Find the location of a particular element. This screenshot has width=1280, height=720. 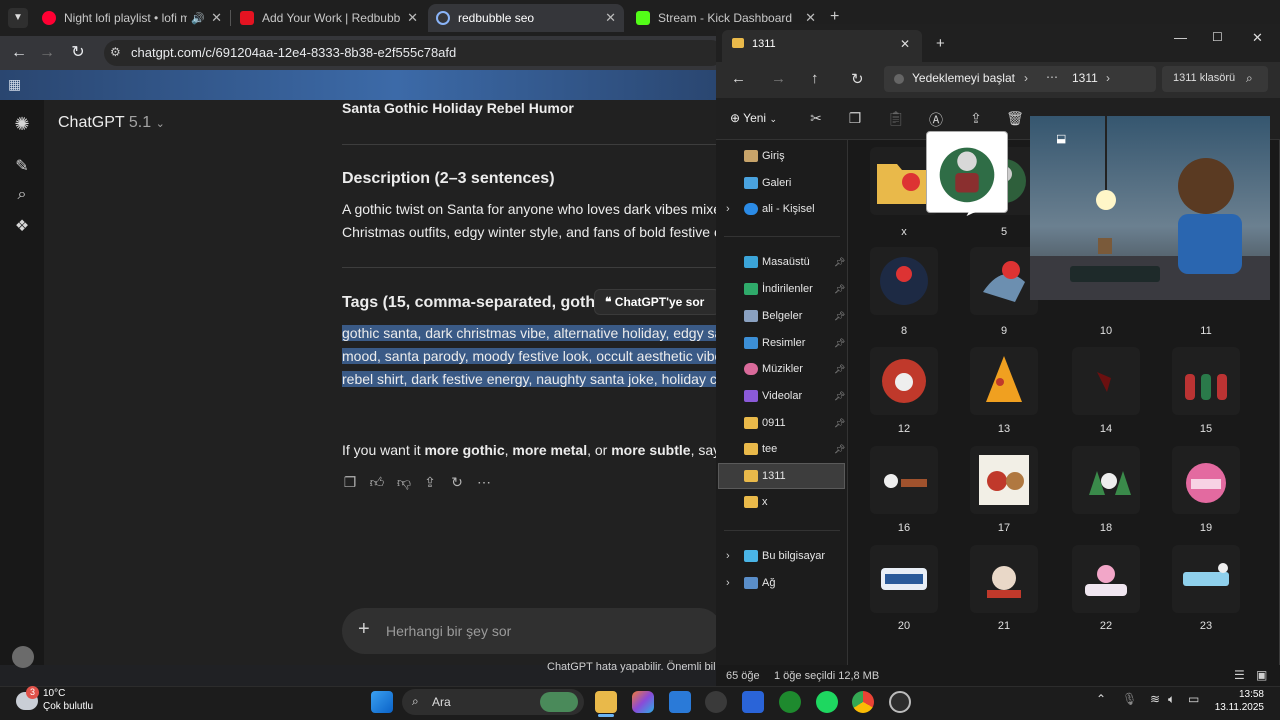

xbox-icon is located at coordinates (790, 702).